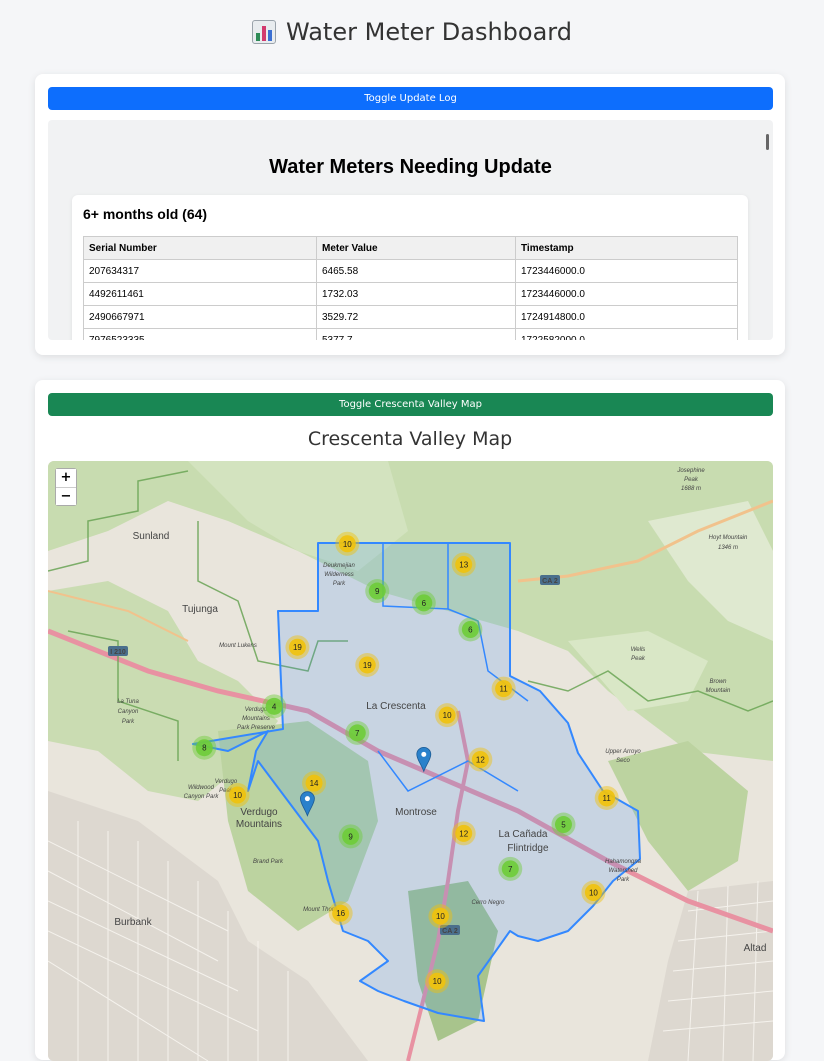 Image resolution: width=824 pixels, height=1061 pixels. Describe the element at coordinates (410, 439) in the screenshot. I see `map-title: Crescenta Valley Map` at that location.